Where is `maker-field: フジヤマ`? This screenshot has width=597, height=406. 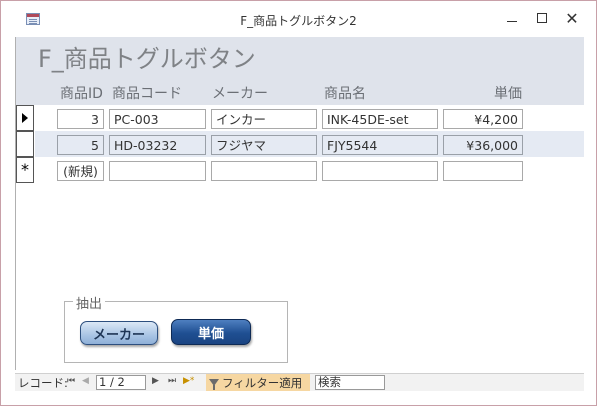
maker-field: フジヤマ is located at coordinates (264, 145).